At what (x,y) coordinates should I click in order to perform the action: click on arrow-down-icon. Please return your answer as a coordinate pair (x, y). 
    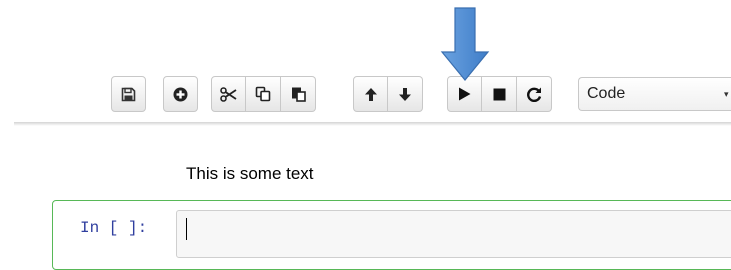
    Looking at the image, I should click on (405, 94).